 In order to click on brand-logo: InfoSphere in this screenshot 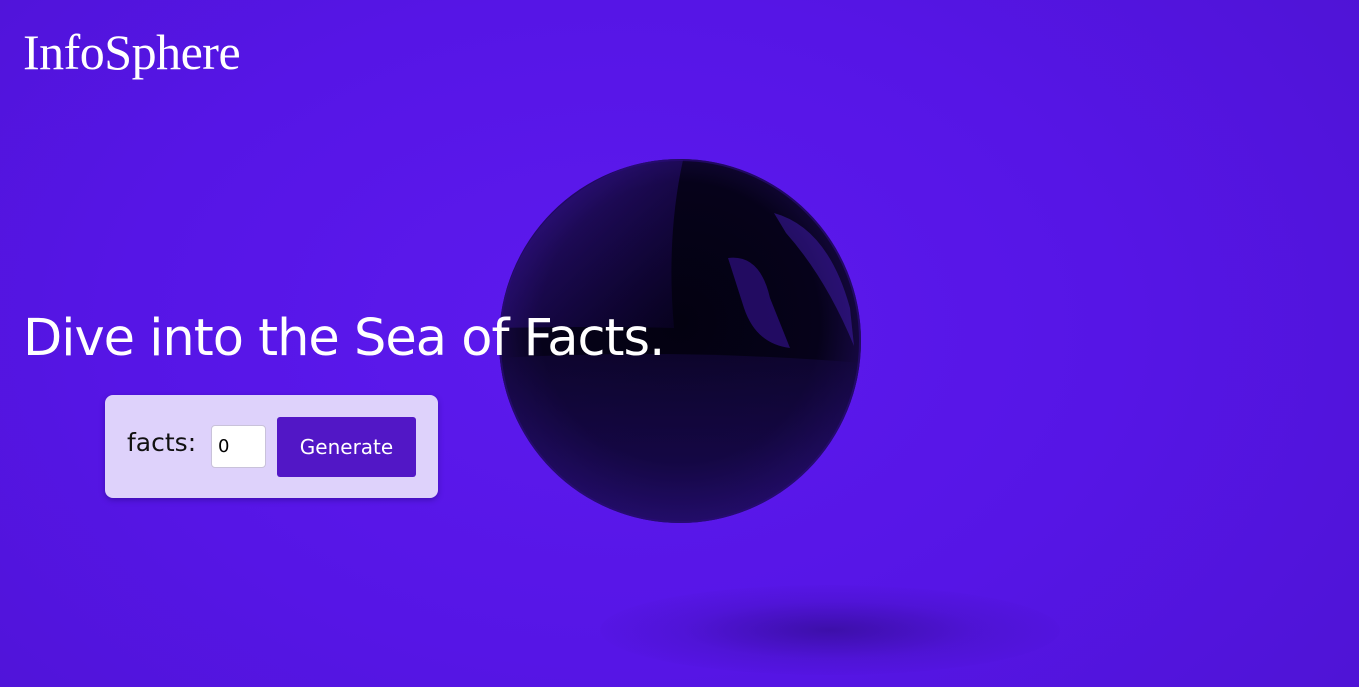, I will do `click(132, 52)`.